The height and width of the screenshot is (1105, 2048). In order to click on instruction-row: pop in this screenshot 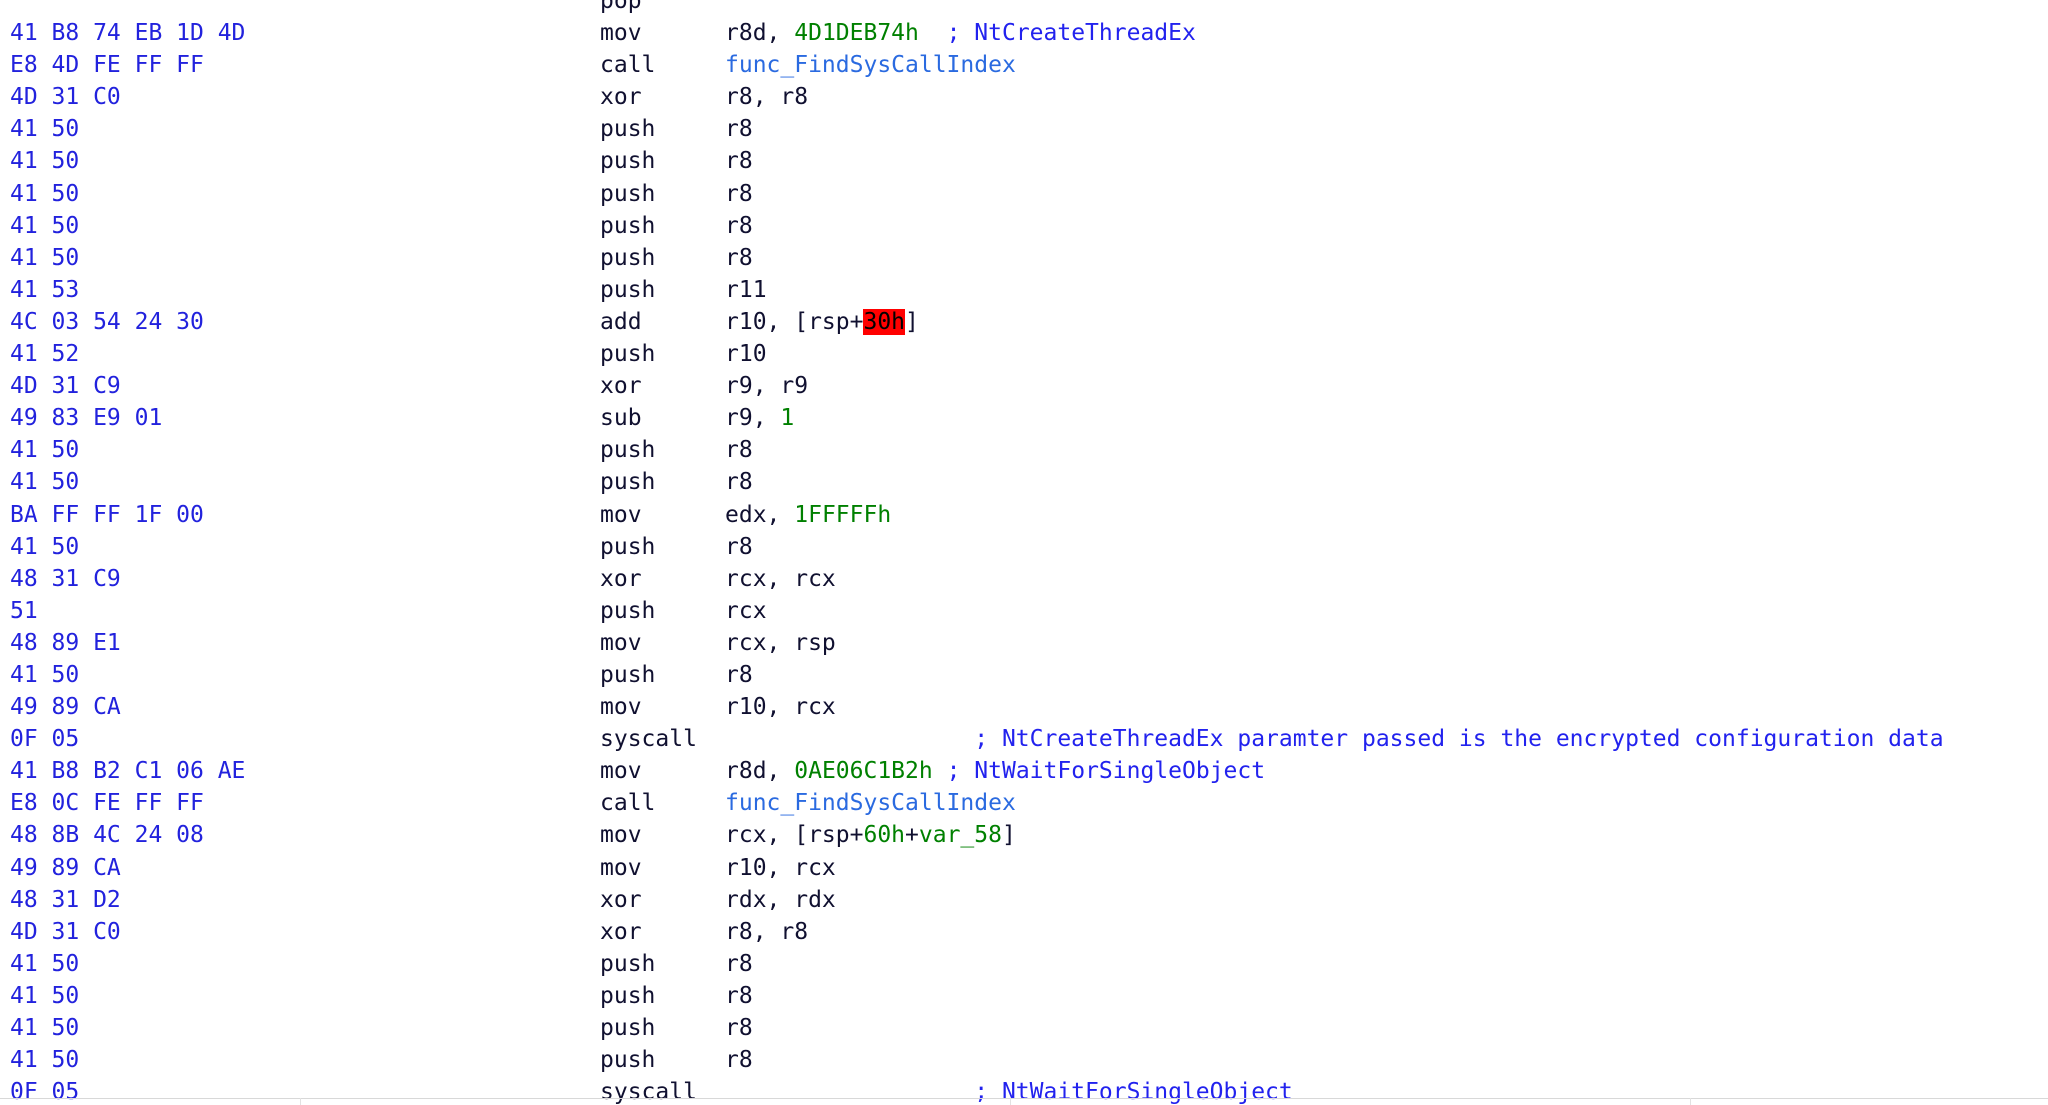, I will do `click(1024, 8)`.